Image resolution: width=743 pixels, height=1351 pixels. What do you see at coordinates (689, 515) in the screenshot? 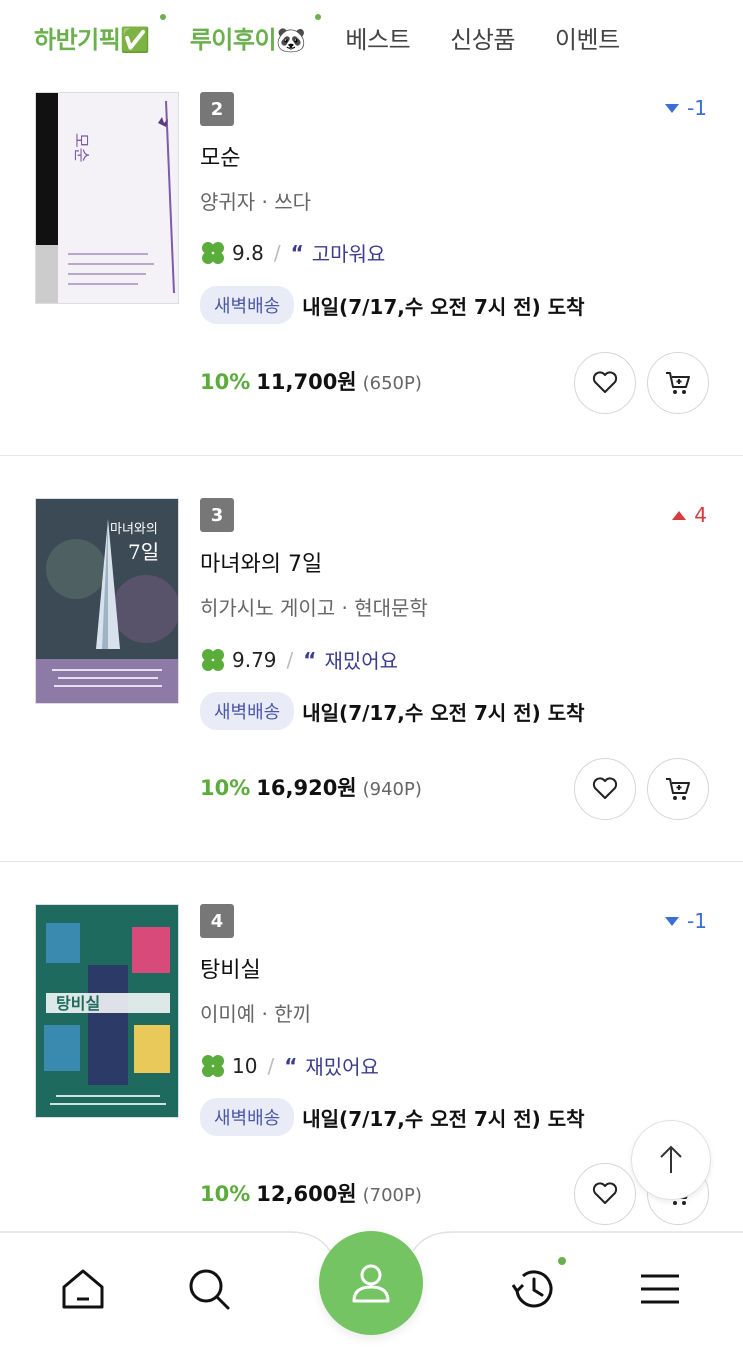
I see `rank-change: 4` at bounding box center [689, 515].